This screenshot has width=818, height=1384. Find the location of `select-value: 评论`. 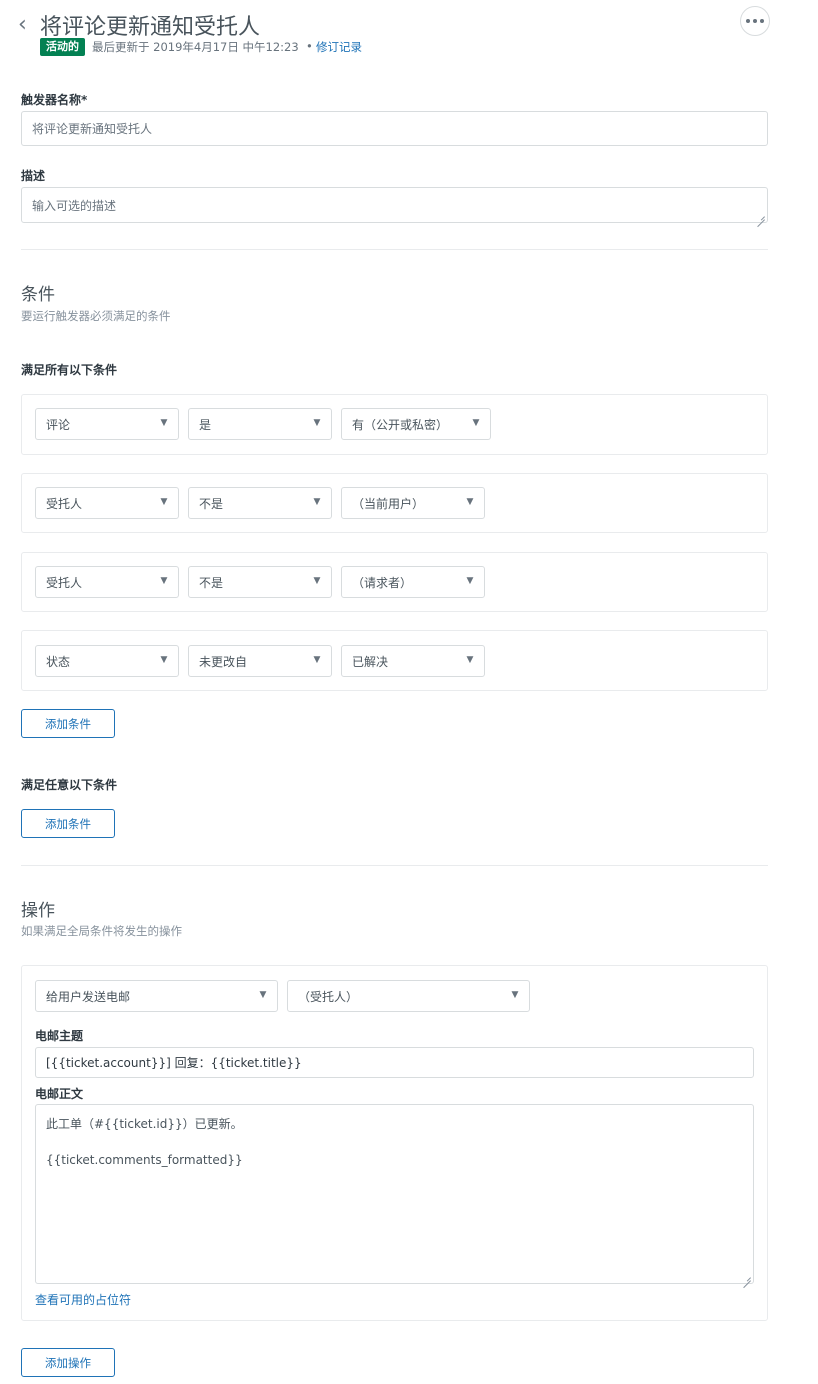

select-value: 评论 is located at coordinates (58, 424).